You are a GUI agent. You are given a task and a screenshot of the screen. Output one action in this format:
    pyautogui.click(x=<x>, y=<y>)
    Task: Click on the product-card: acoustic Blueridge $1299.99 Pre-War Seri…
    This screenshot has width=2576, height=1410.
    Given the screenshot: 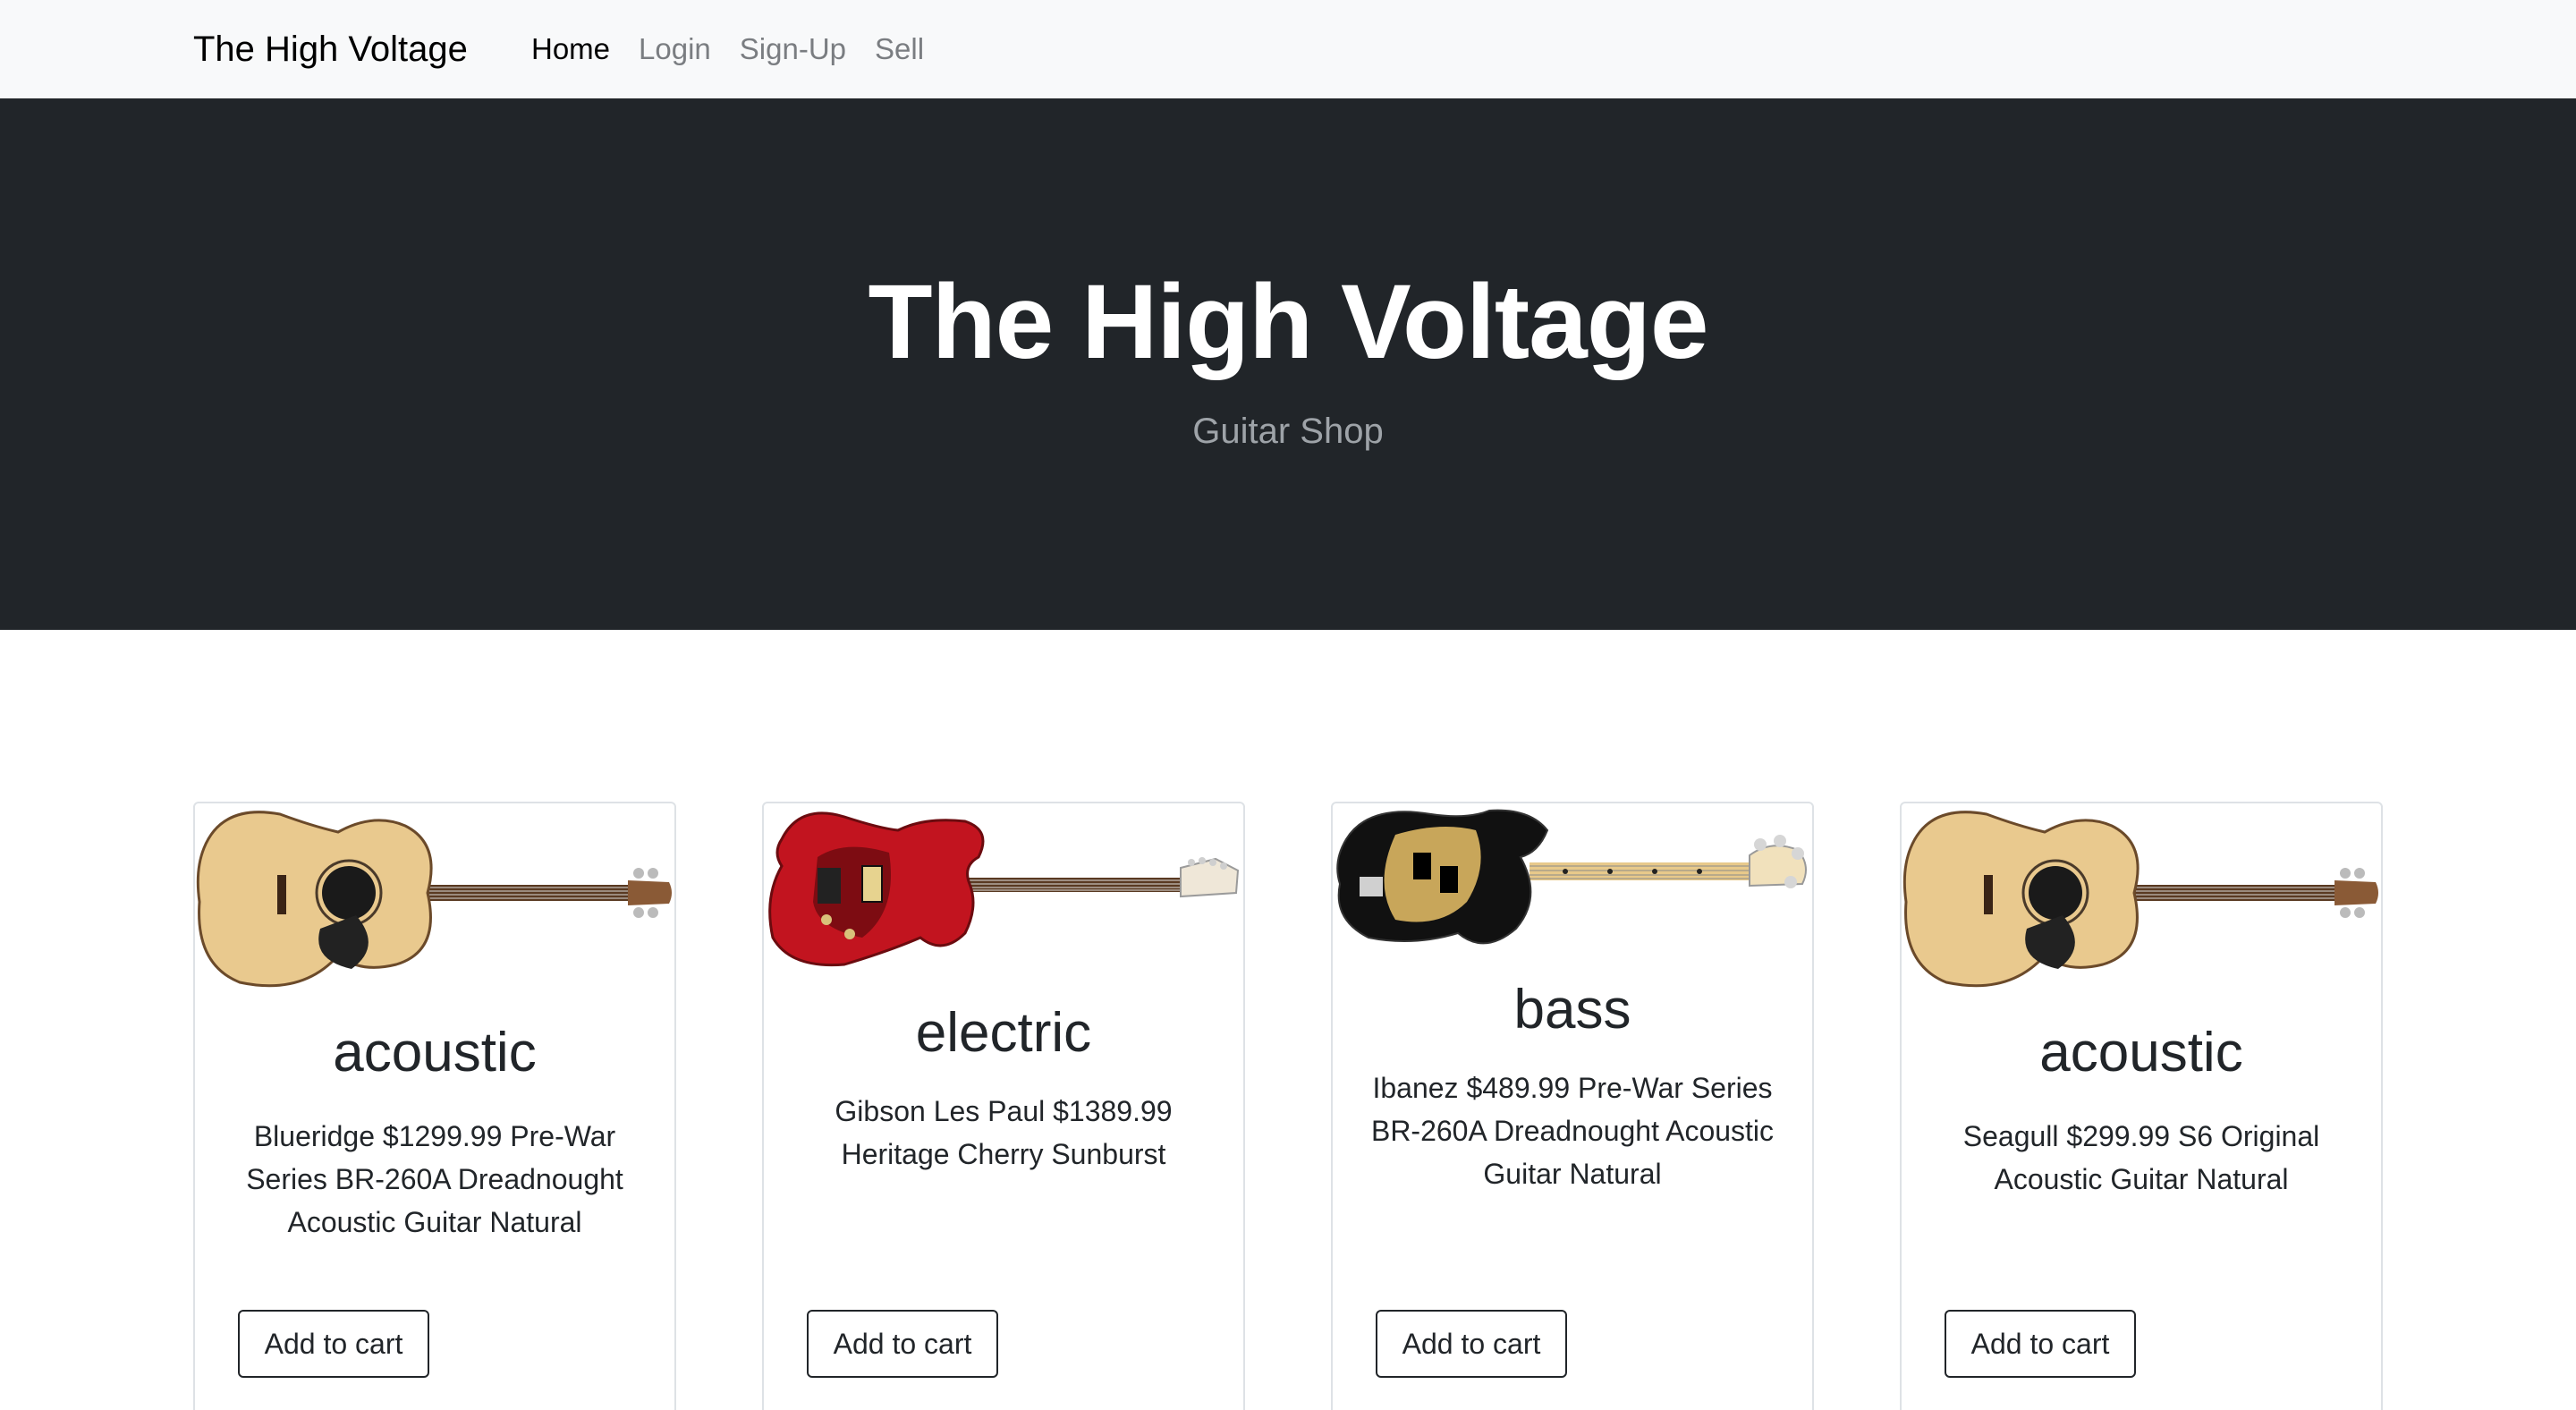 What is the action you would take?
    pyautogui.click(x=434, y=1106)
    